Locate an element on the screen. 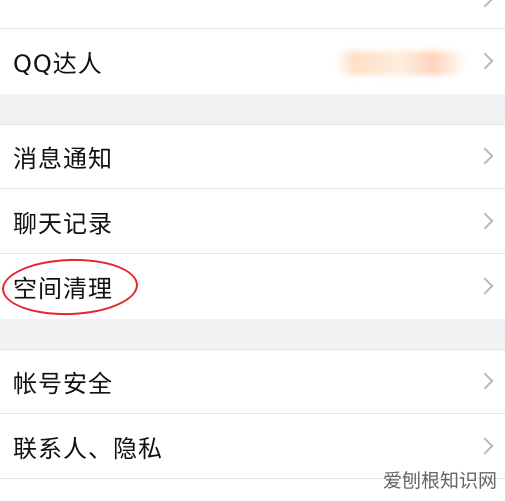  settings-row-qq-daren: QQ达人 is located at coordinates (252, 61).